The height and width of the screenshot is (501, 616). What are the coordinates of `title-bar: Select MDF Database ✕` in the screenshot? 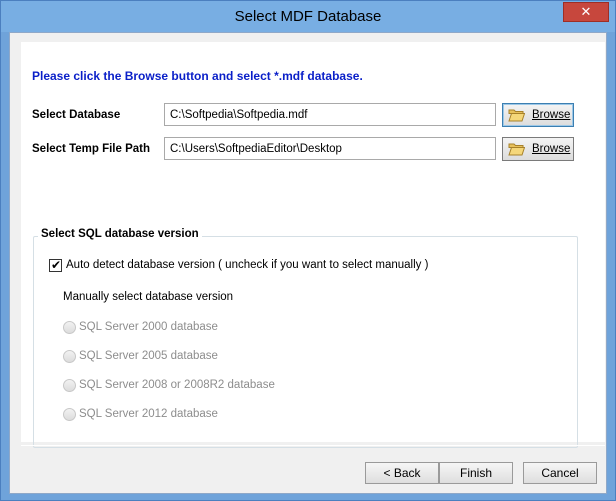 It's located at (308, 16).